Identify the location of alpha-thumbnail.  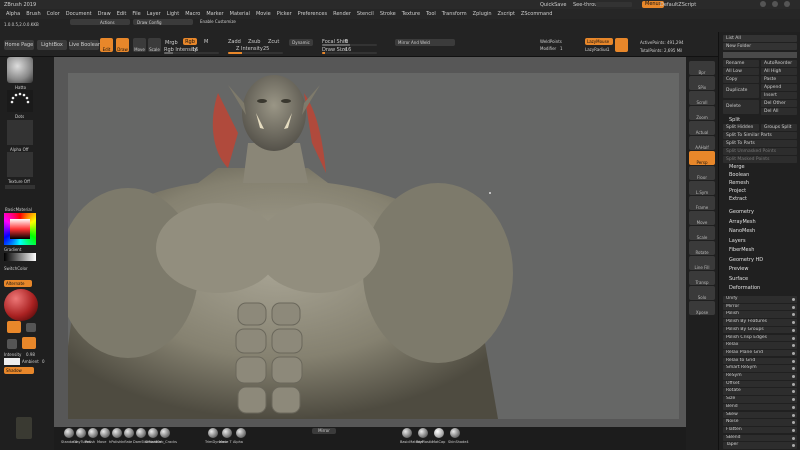
(20, 132).